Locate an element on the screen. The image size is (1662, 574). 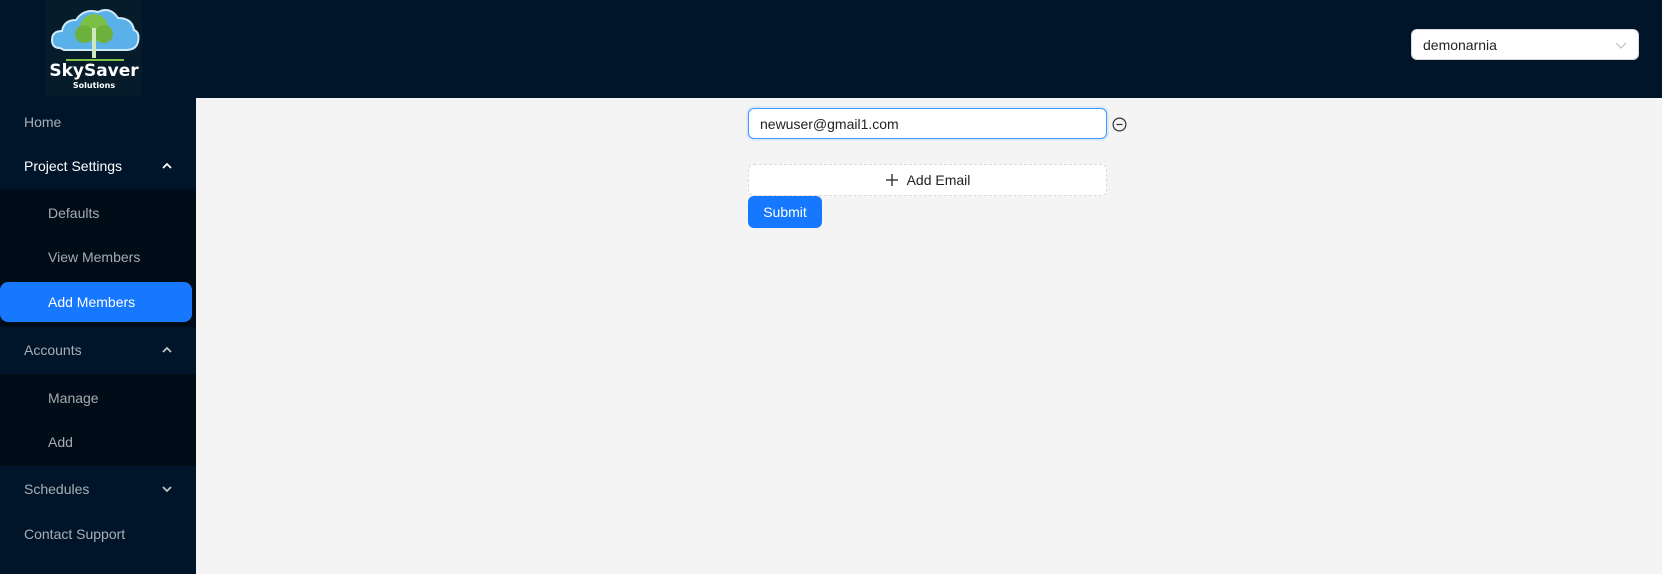
sidebar-item-label: Project Settings is located at coordinates (73, 166).